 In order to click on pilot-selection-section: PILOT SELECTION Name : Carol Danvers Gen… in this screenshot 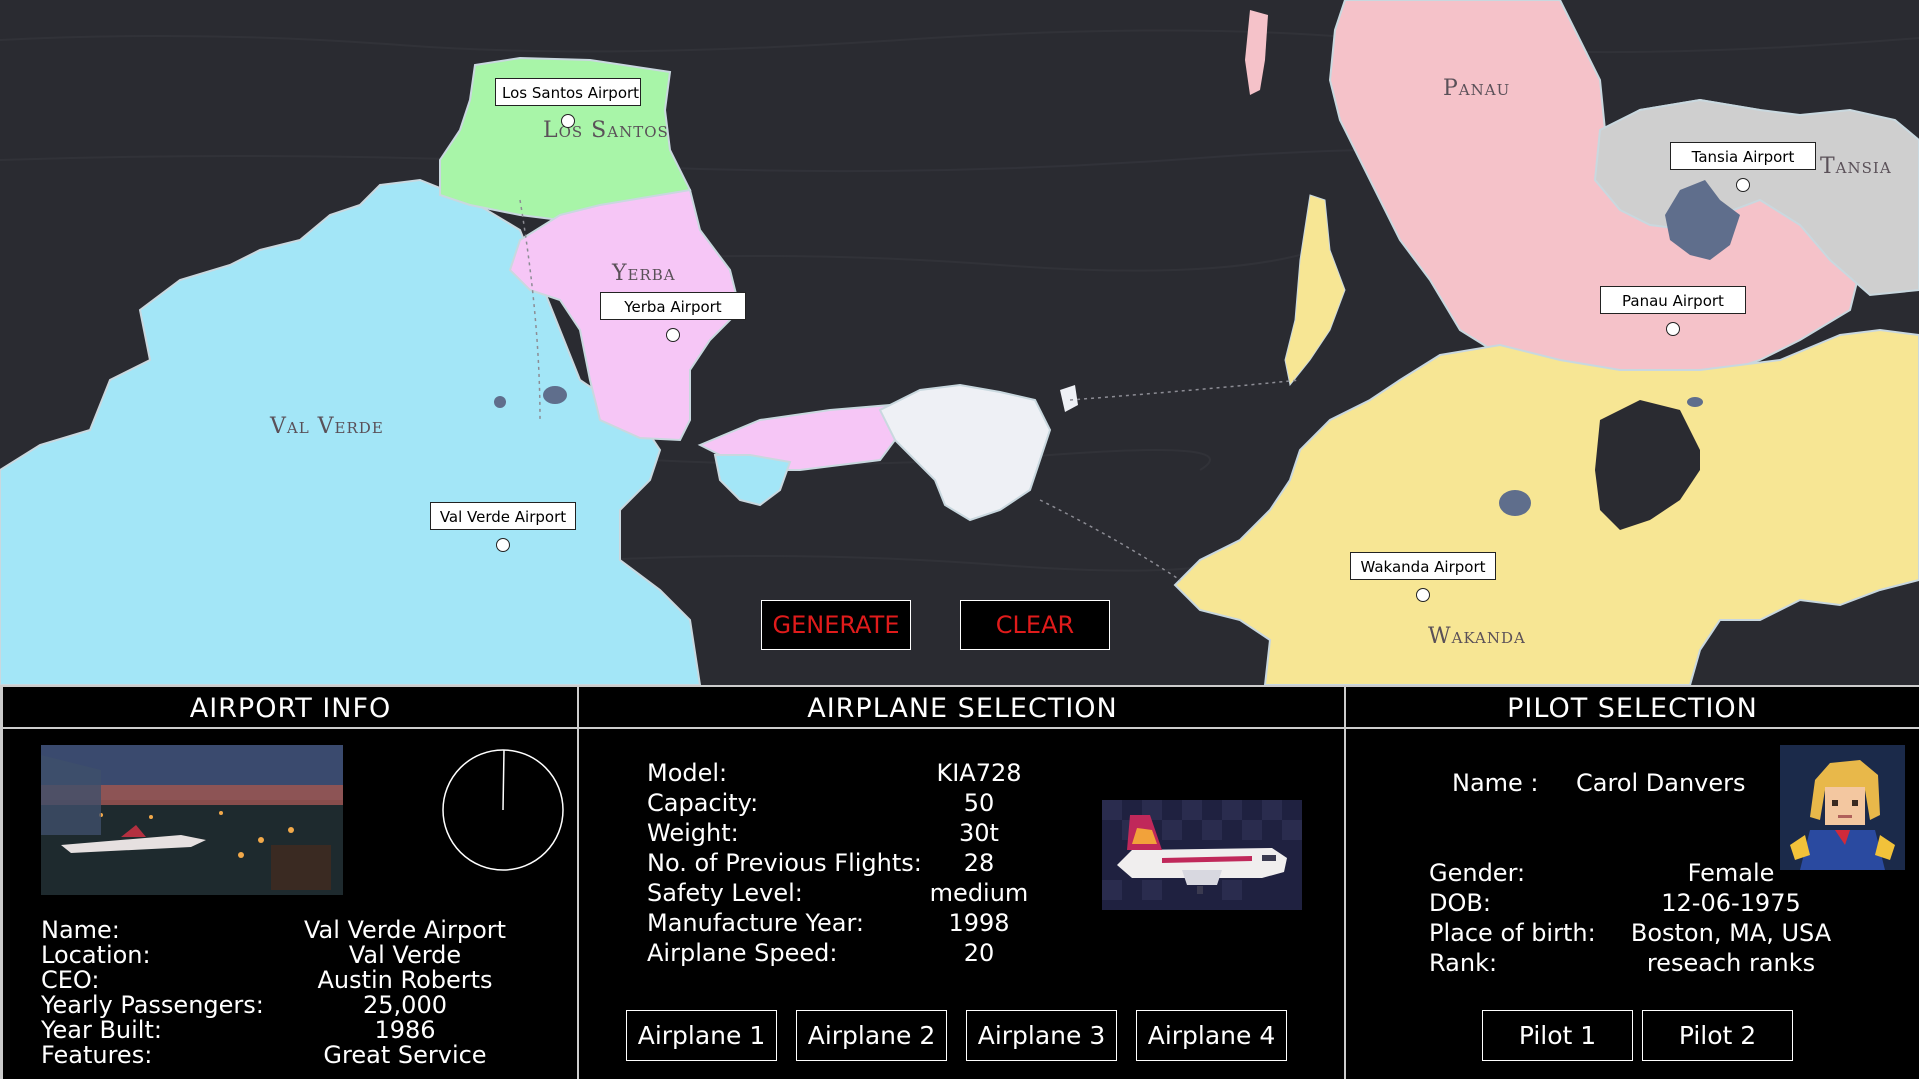, I will do `click(1631, 882)`.